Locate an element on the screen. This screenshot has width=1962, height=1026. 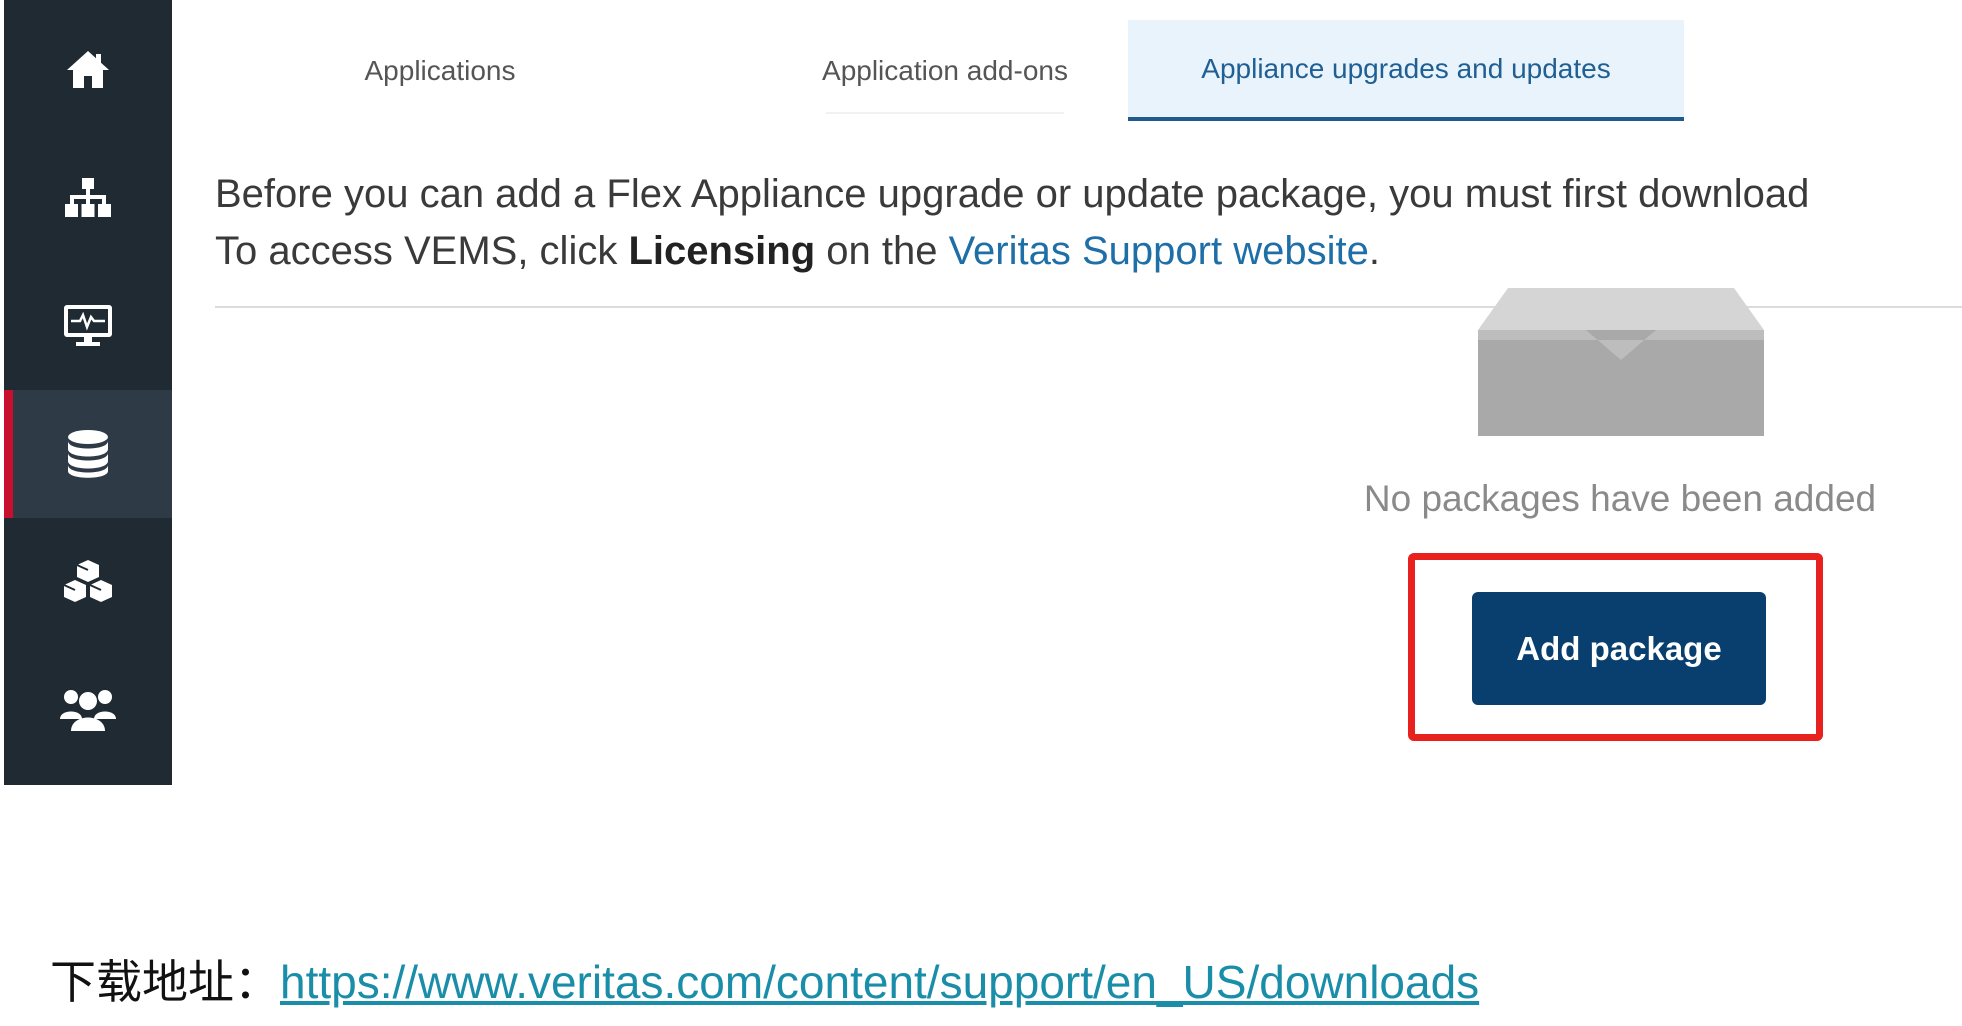
sidebar-item-users is located at coordinates (88, 710).